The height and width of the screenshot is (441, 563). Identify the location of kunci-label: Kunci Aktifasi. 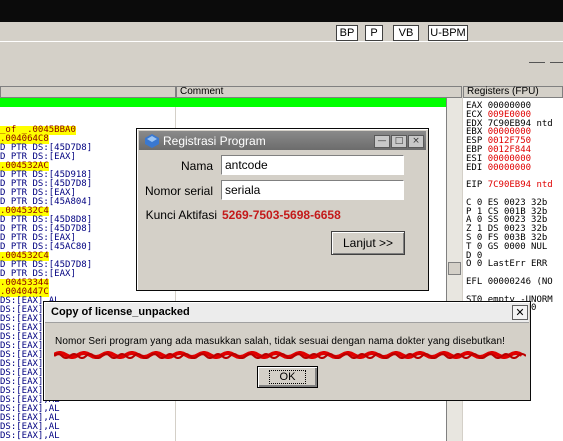
(181, 215).